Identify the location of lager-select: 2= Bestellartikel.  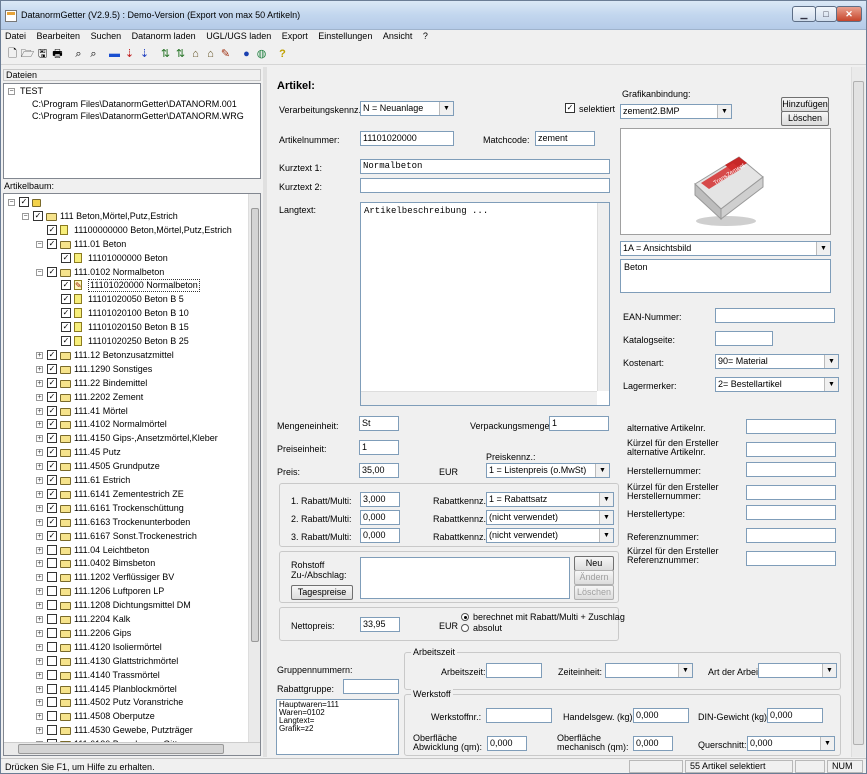
(777, 384).